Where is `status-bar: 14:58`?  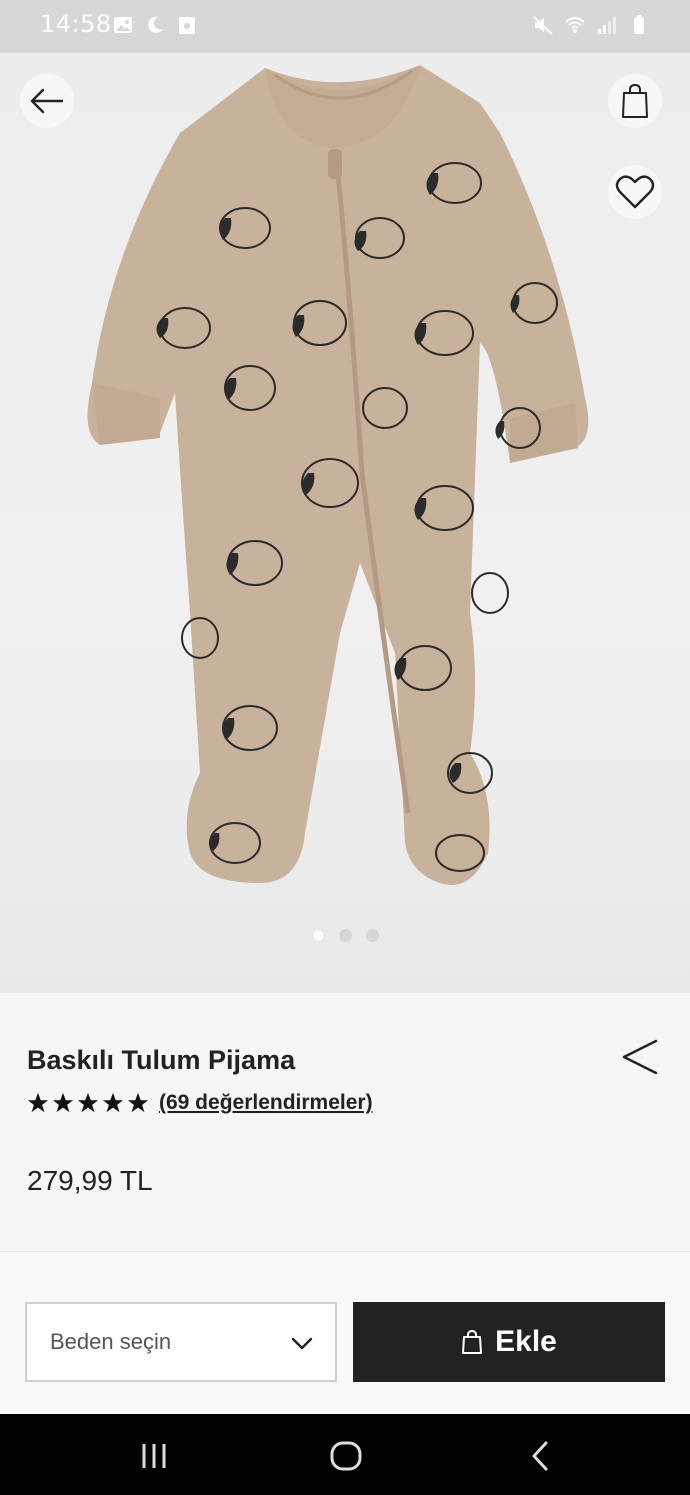 status-bar: 14:58 is located at coordinates (345, 26).